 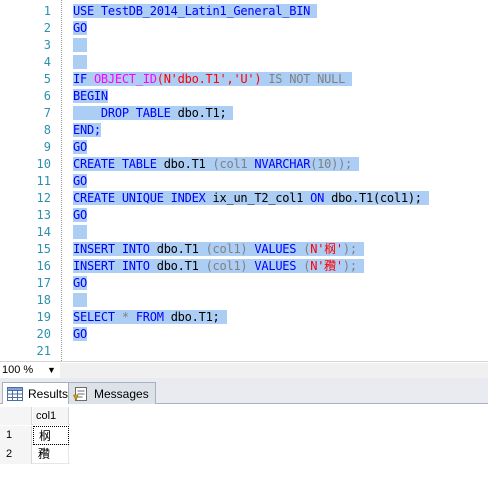 What do you see at coordinates (47, 62) in the screenshot?
I see `line-number: 4` at bounding box center [47, 62].